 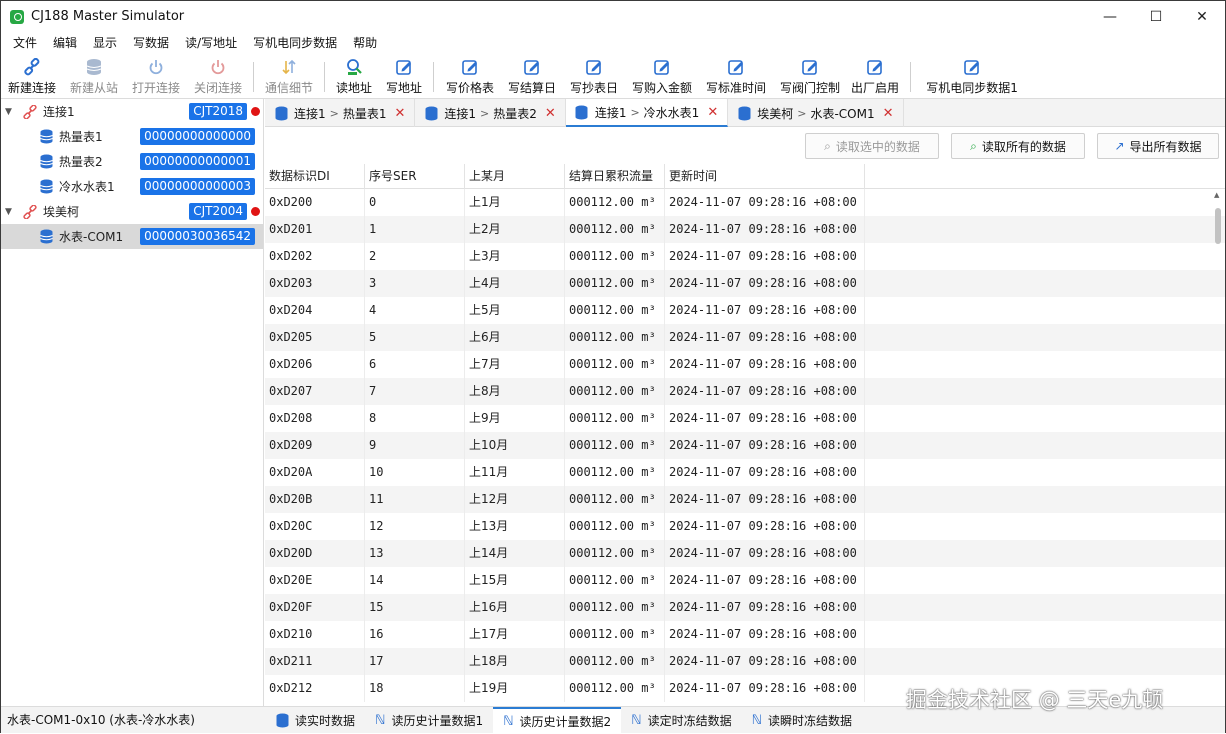 I want to click on tab-read-realtime: 读实时数据, so click(x=315, y=720).